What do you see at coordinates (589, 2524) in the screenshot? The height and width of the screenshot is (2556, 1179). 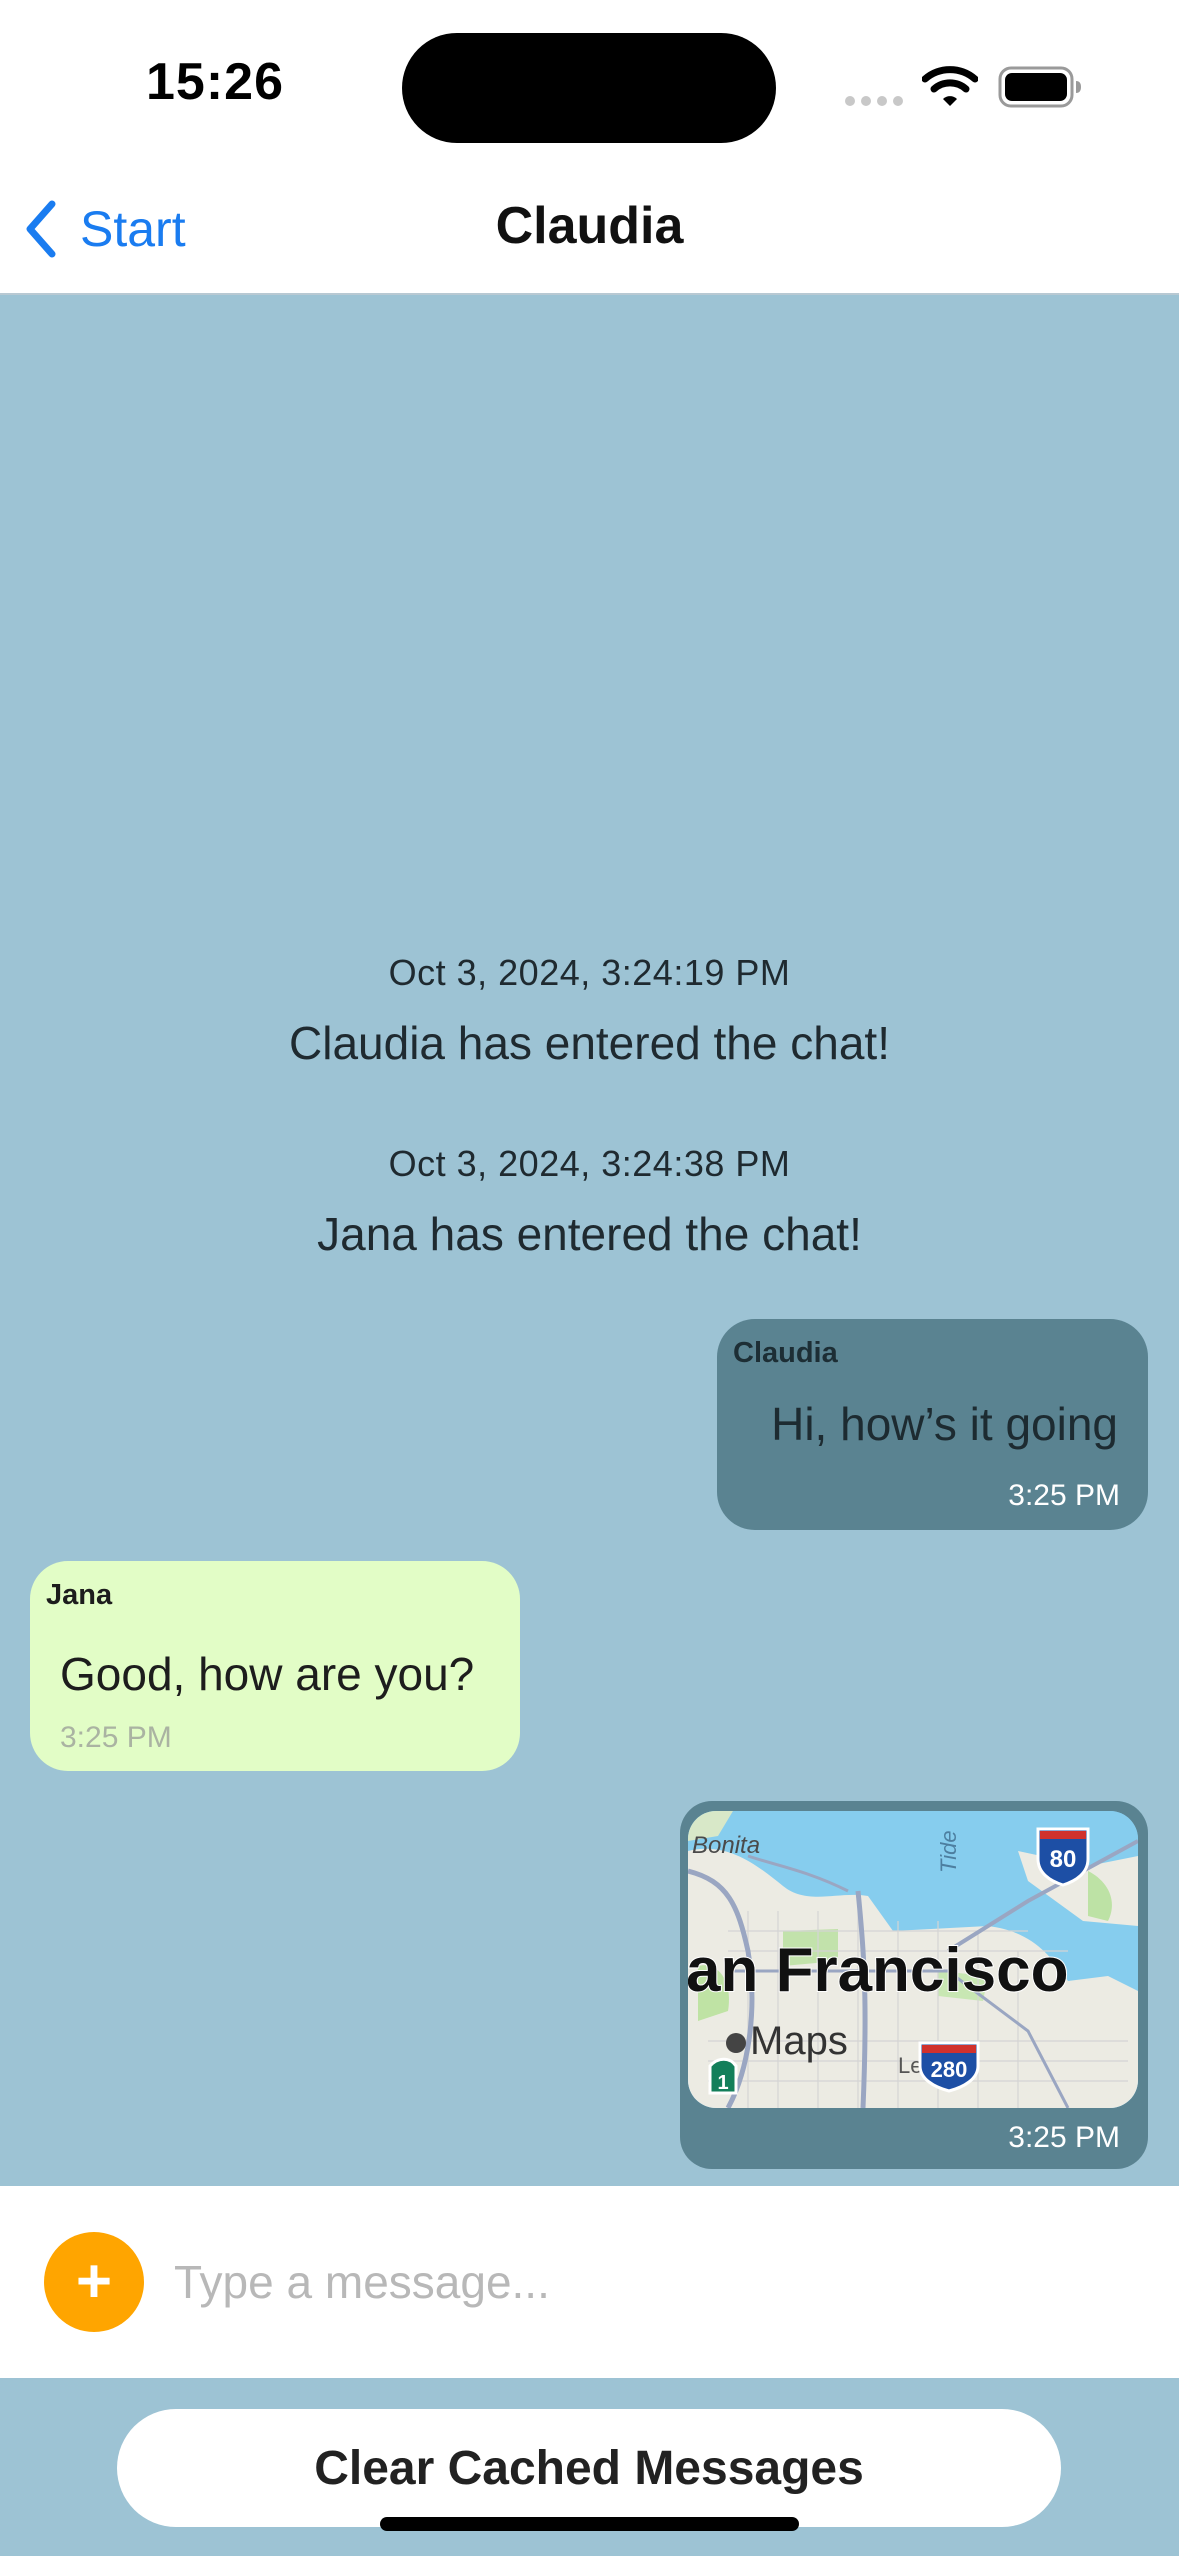 I see `home-indicator` at bounding box center [589, 2524].